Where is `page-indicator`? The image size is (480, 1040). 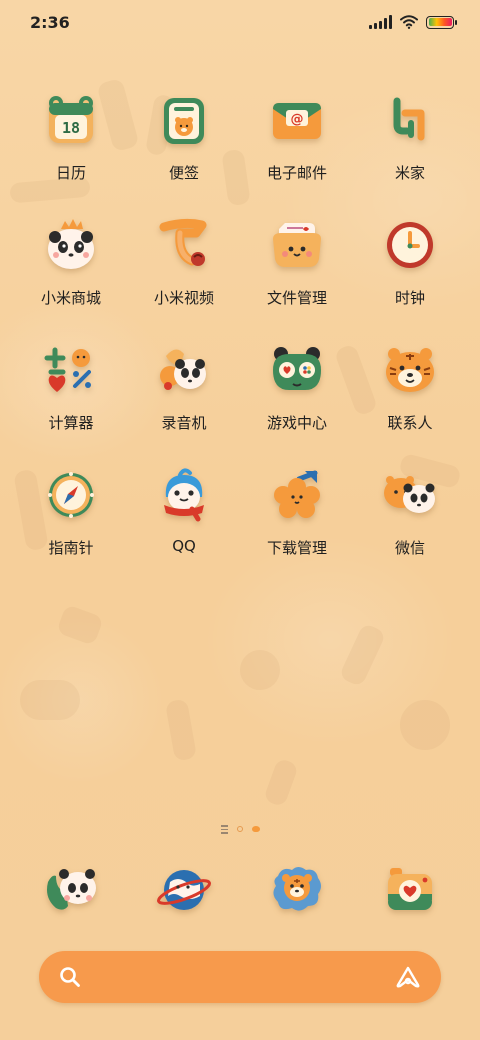 page-indicator is located at coordinates (240, 829).